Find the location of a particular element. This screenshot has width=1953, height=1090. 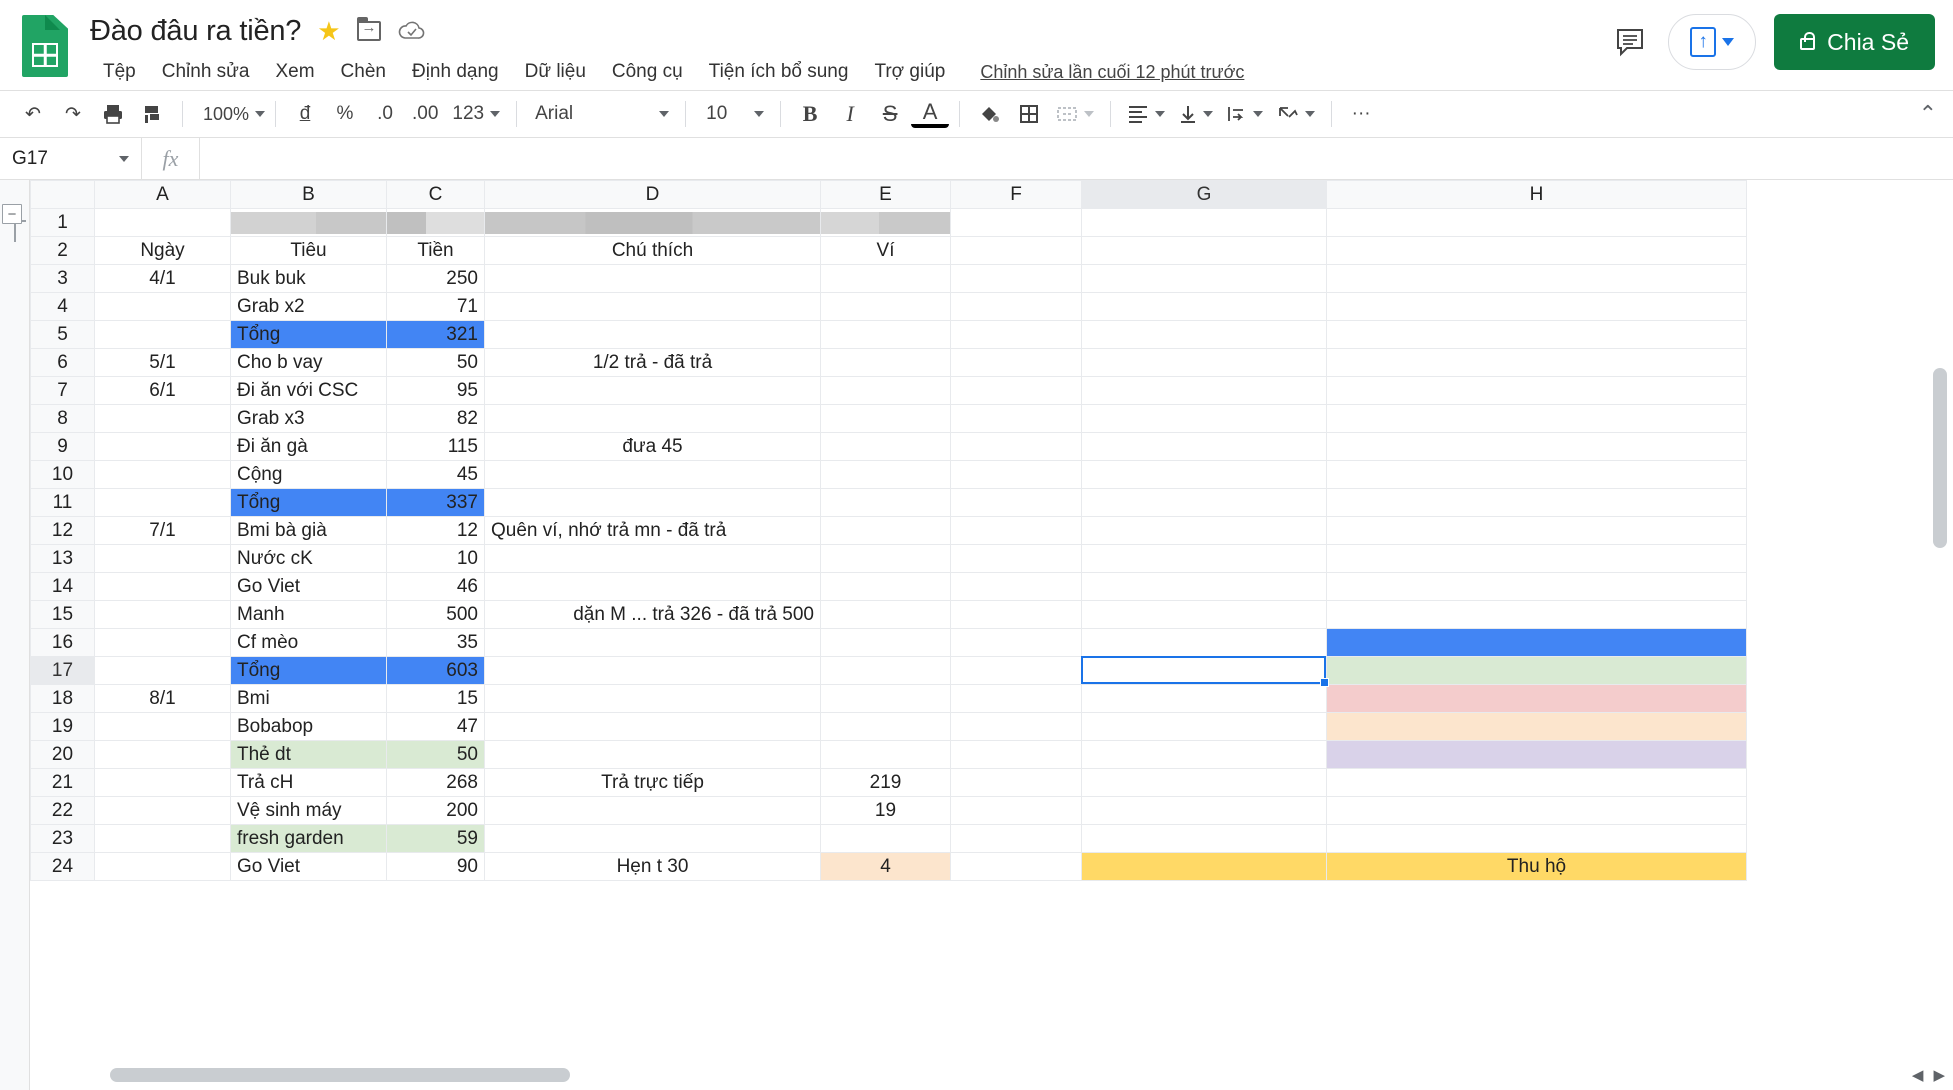

cell-b17: Tổng is located at coordinates (308, 670).